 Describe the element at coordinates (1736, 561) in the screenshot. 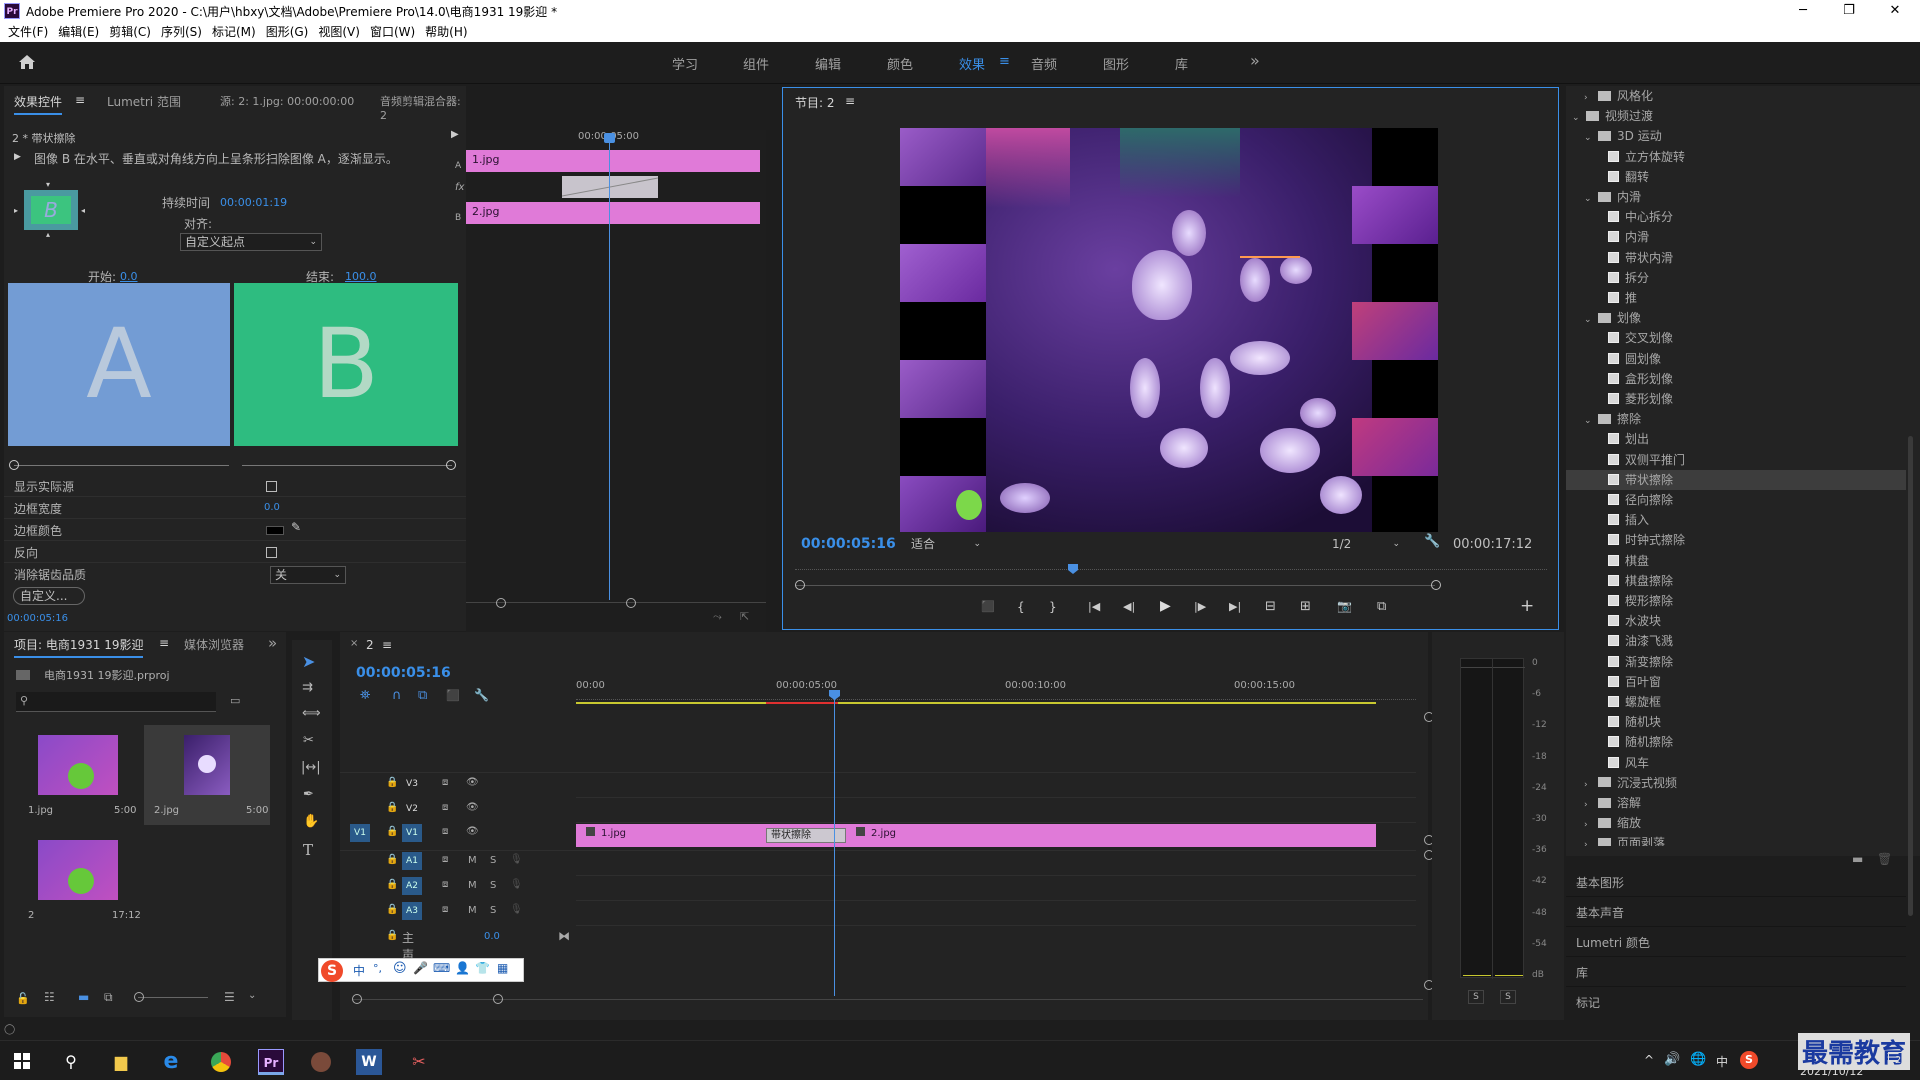

I see `effect-item: 棋盘` at that location.